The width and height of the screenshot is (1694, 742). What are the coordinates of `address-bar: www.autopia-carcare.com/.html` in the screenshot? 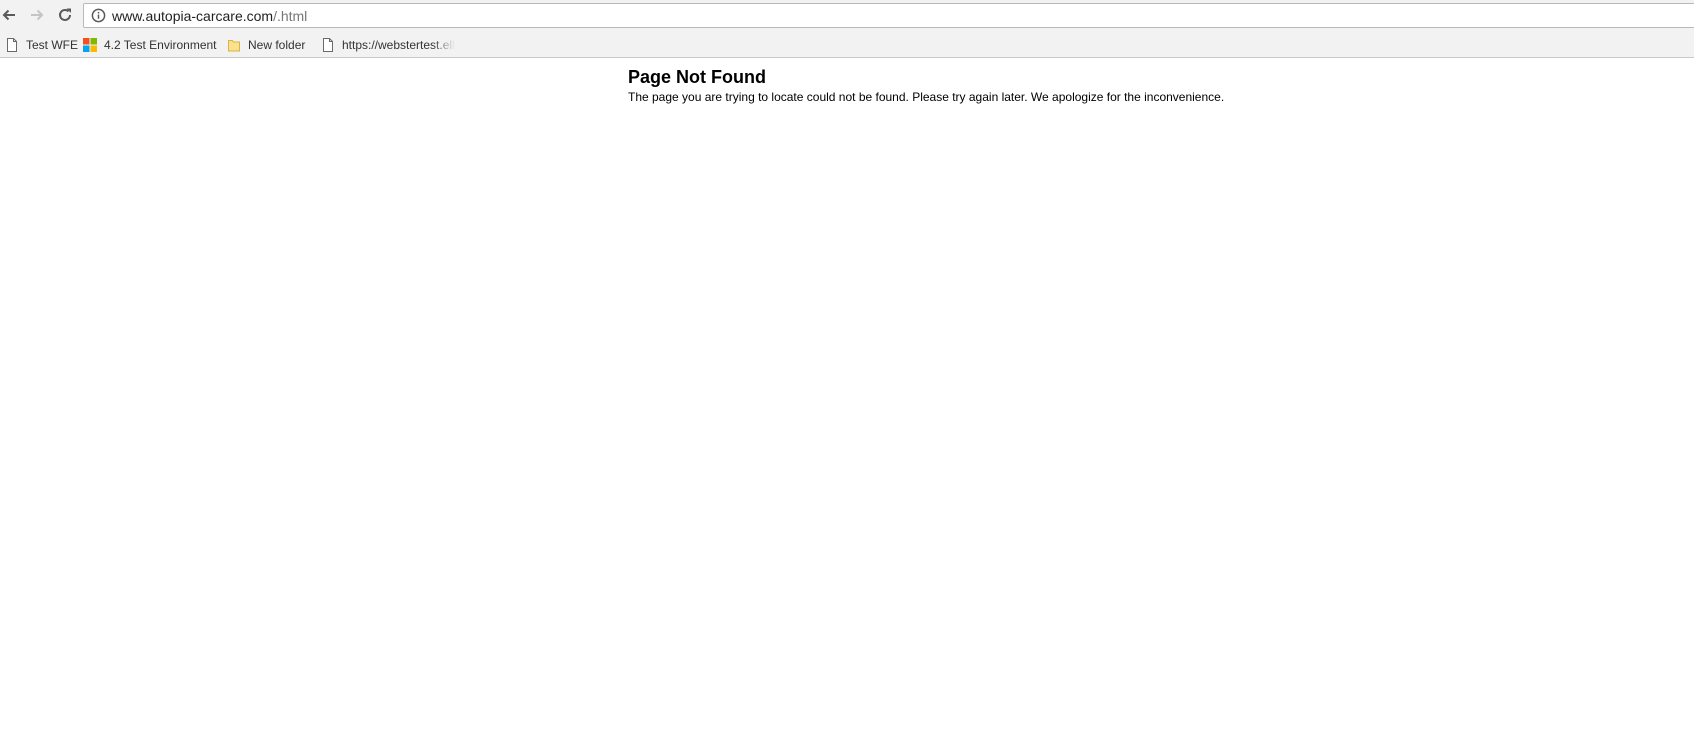 It's located at (888, 15).